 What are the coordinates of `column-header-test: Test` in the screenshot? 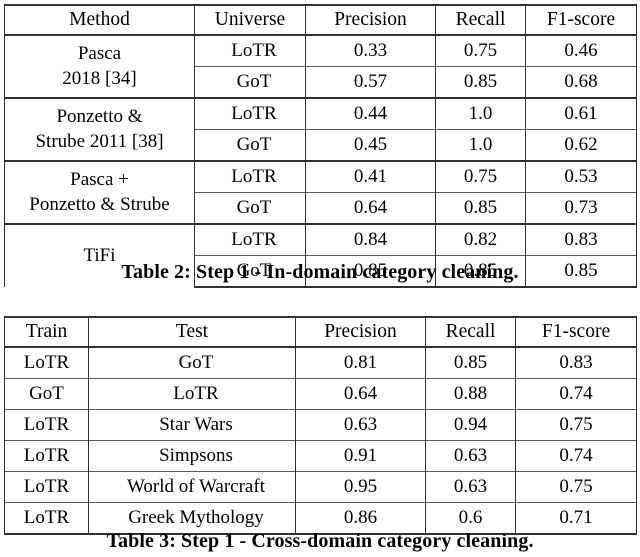 It's located at (192, 331).